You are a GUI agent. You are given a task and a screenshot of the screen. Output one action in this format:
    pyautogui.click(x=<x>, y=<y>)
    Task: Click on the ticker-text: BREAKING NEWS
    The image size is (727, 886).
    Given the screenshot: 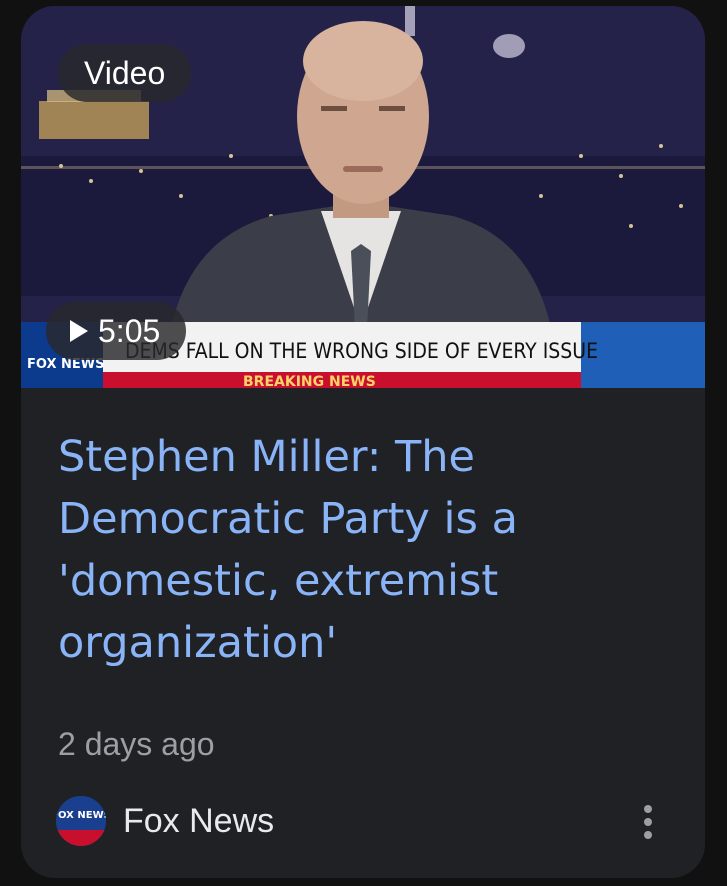 What is the action you would take?
    pyautogui.click(x=309, y=381)
    